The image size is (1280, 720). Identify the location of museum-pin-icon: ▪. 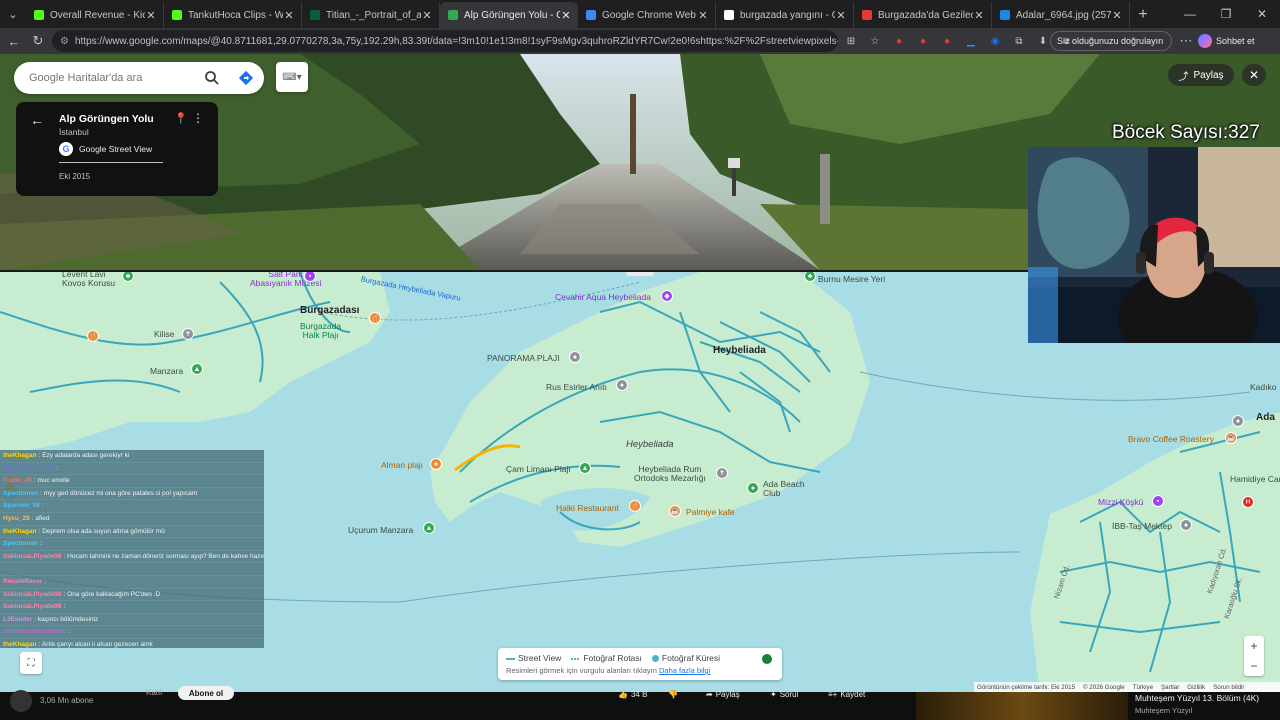
(310, 277).